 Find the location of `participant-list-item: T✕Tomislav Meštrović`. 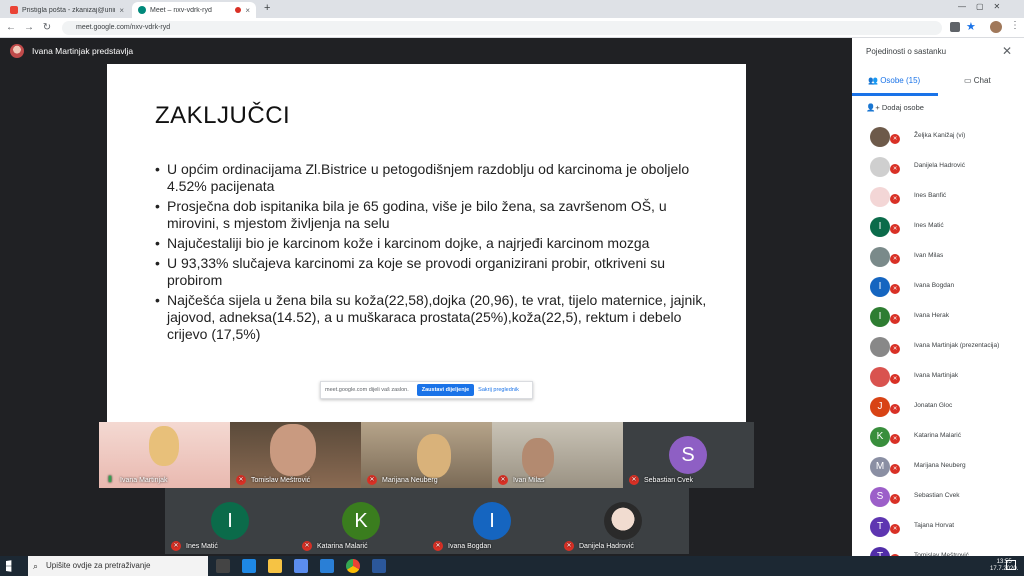

participant-list-item: T✕Tomislav Meštrović is located at coordinates (938, 549).